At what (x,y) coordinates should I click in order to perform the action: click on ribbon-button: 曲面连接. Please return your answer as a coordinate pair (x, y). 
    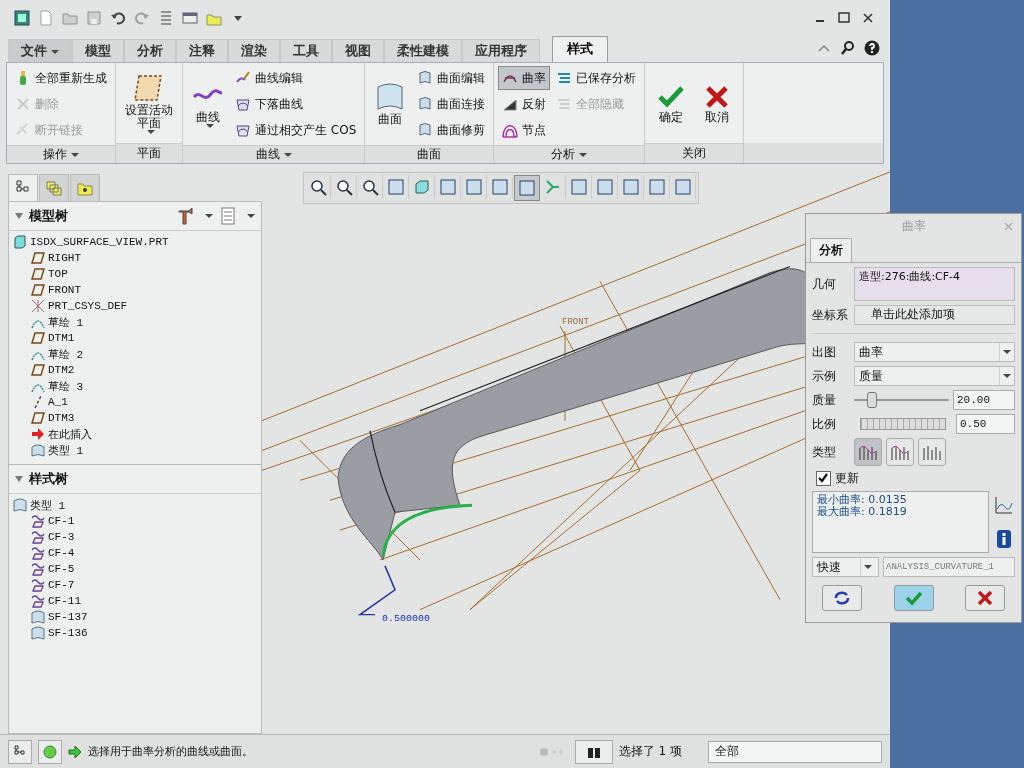
    Looking at the image, I should click on (451, 104).